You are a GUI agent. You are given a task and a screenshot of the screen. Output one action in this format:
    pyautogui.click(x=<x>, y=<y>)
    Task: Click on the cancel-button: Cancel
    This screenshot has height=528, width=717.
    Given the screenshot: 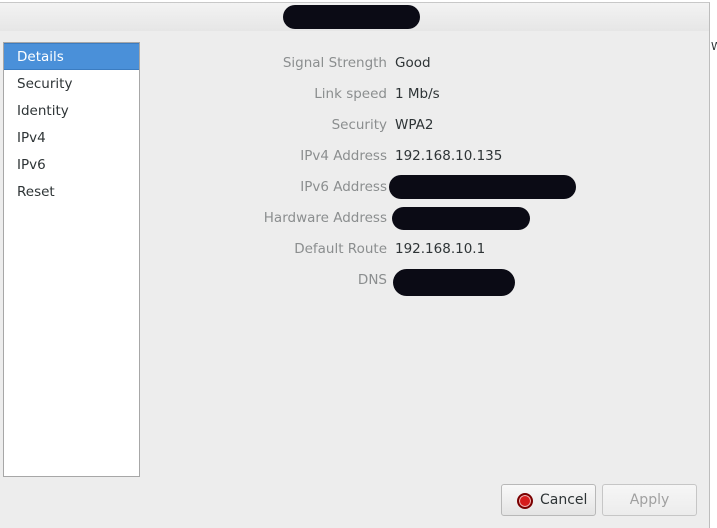 What is the action you would take?
    pyautogui.click(x=548, y=500)
    